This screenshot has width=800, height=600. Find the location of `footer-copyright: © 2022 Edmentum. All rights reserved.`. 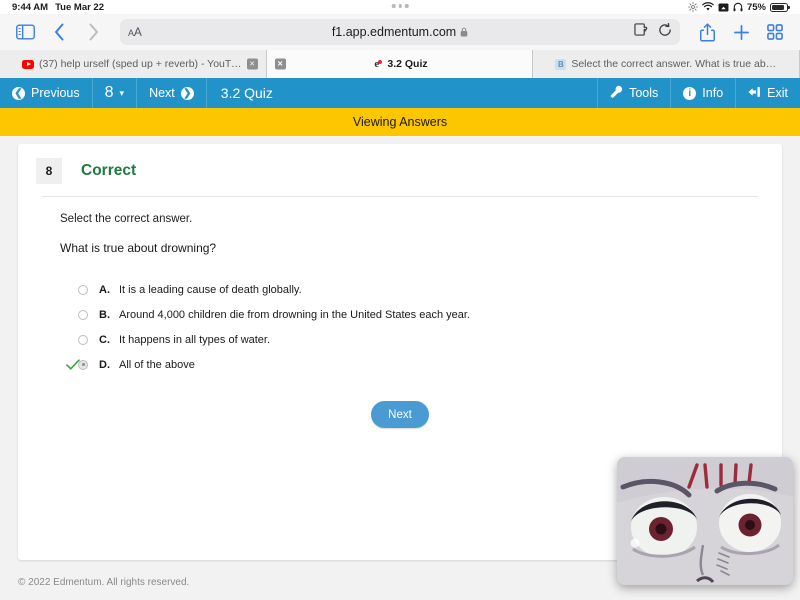

footer-copyright: © 2022 Edmentum. All rights reserved. is located at coordinates (104, 582).